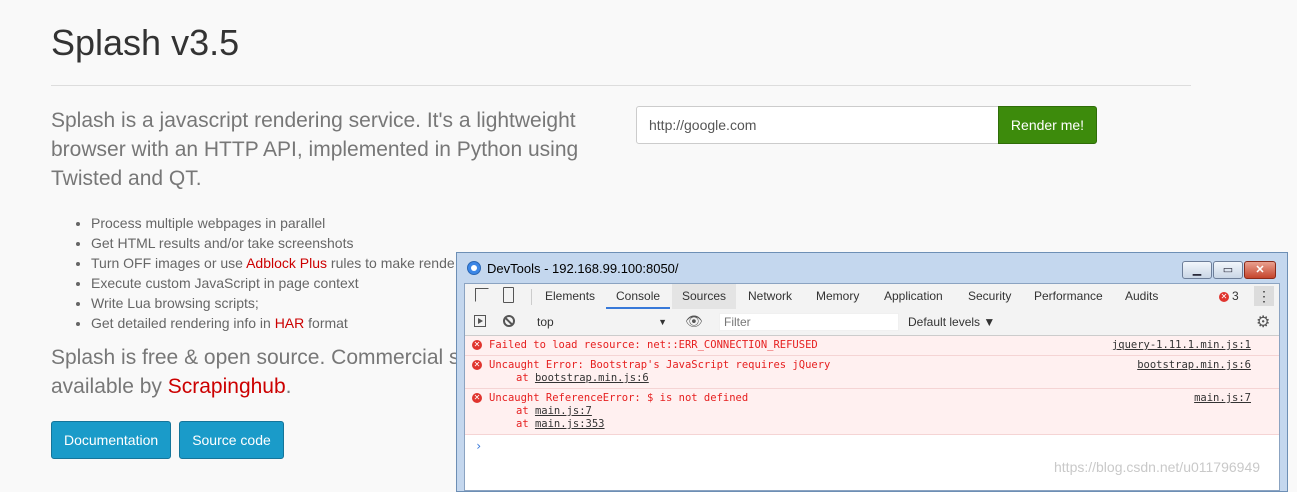 This screenshot has width=1297, height=492. What do you see at coordinates (1263, 322) in the screenshot?
I see `gear-icon: ⚙` at bounding box center [1263, 322].